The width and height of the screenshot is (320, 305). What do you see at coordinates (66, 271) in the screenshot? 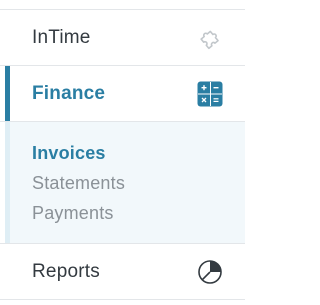
I see `sidebar-item-label: Reports` at bounding box center [66, 271].